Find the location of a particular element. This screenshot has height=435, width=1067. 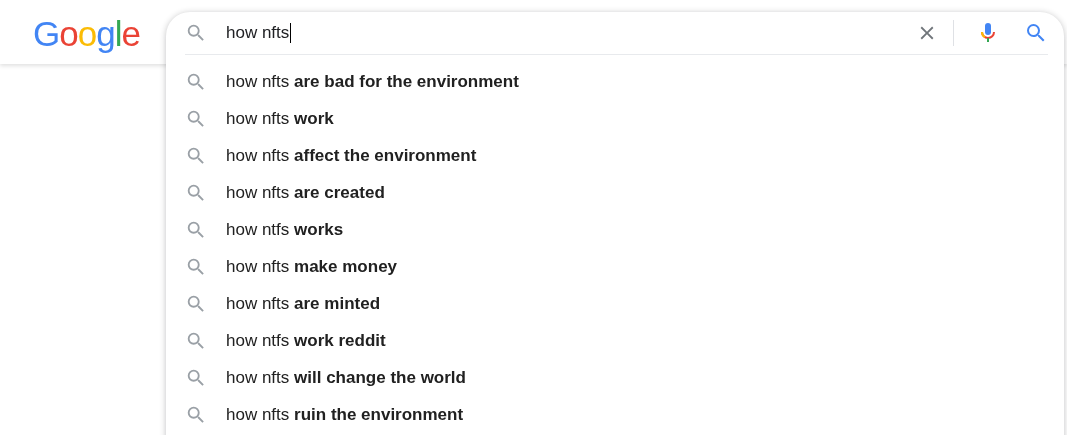

suggestion-item: how ntfs work reddit is located at coordinates (615, 340).